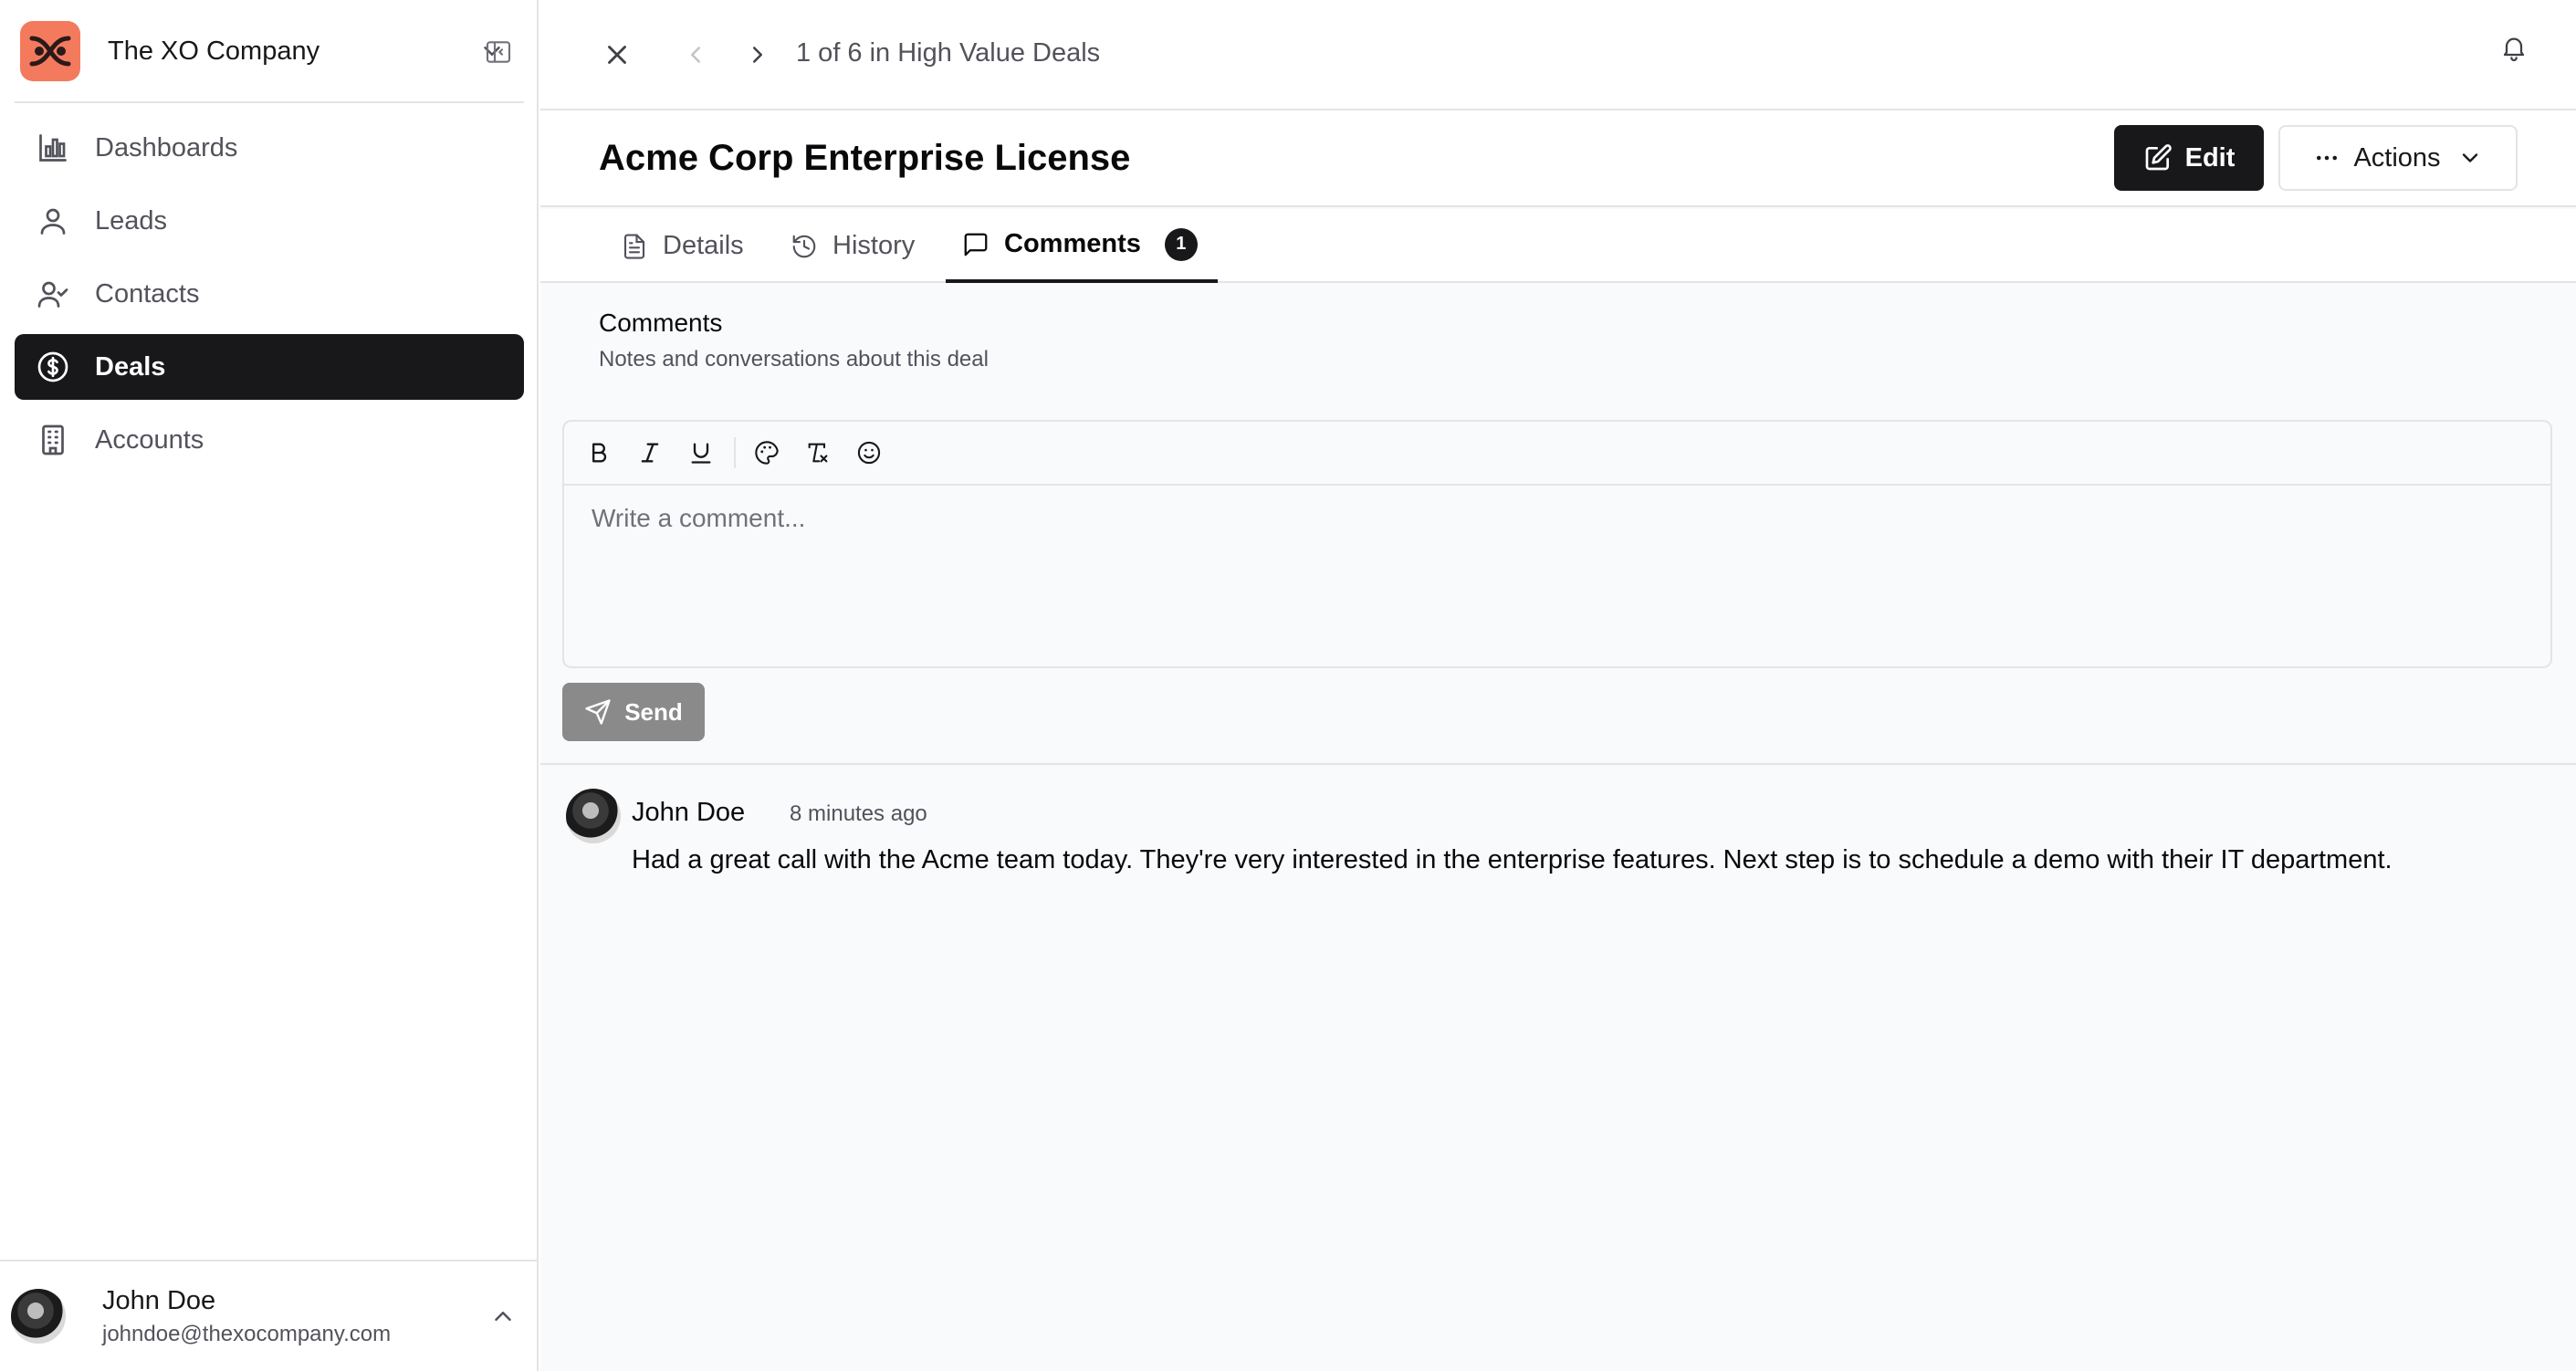 Image resolution: width=2576 pixels, height=1371 pixels. I want to click on sidebar-item-label: Accounts, so click(149, 439).